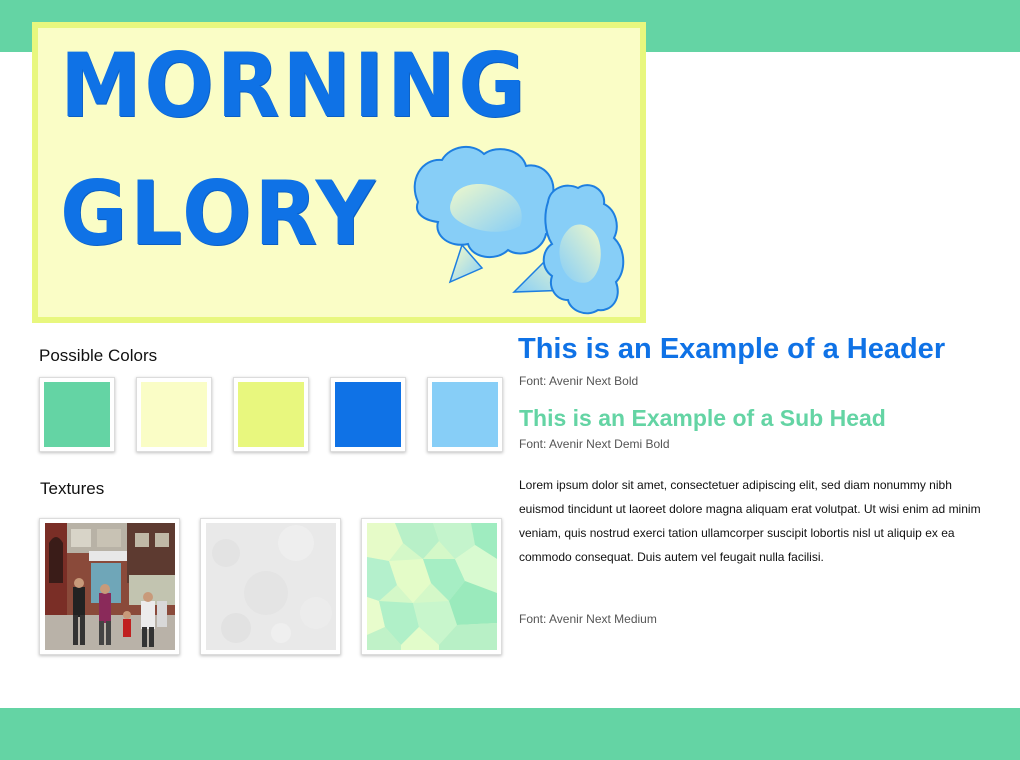  I want to click on logo-word-glory: GLORY, so click(219, 213).